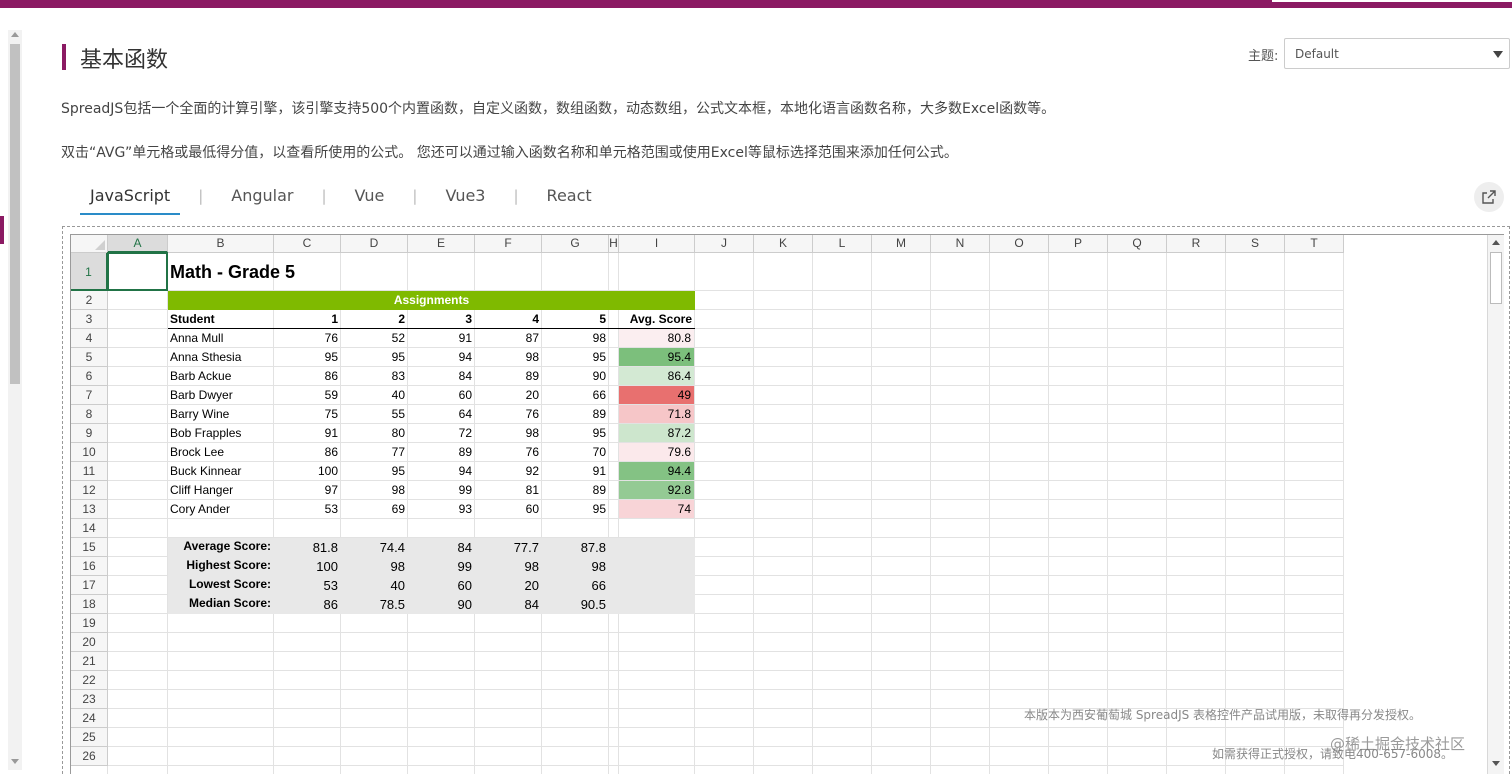  Describe the element at coordinates (508, 471) in the screenshot. I see `score-cell: 92` at that location.